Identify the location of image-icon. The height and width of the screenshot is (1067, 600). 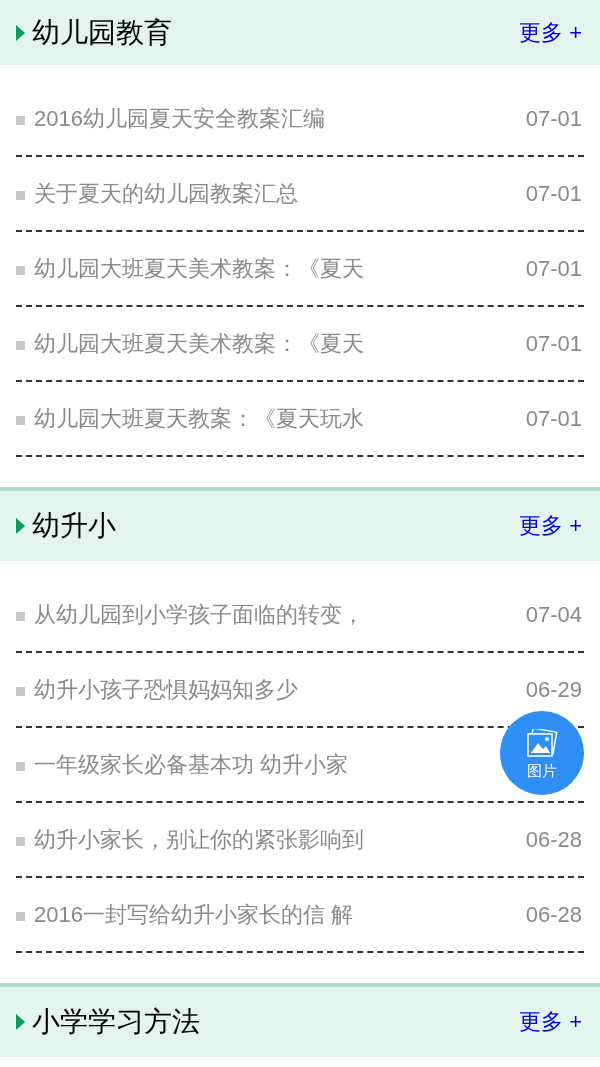
(542, 743).